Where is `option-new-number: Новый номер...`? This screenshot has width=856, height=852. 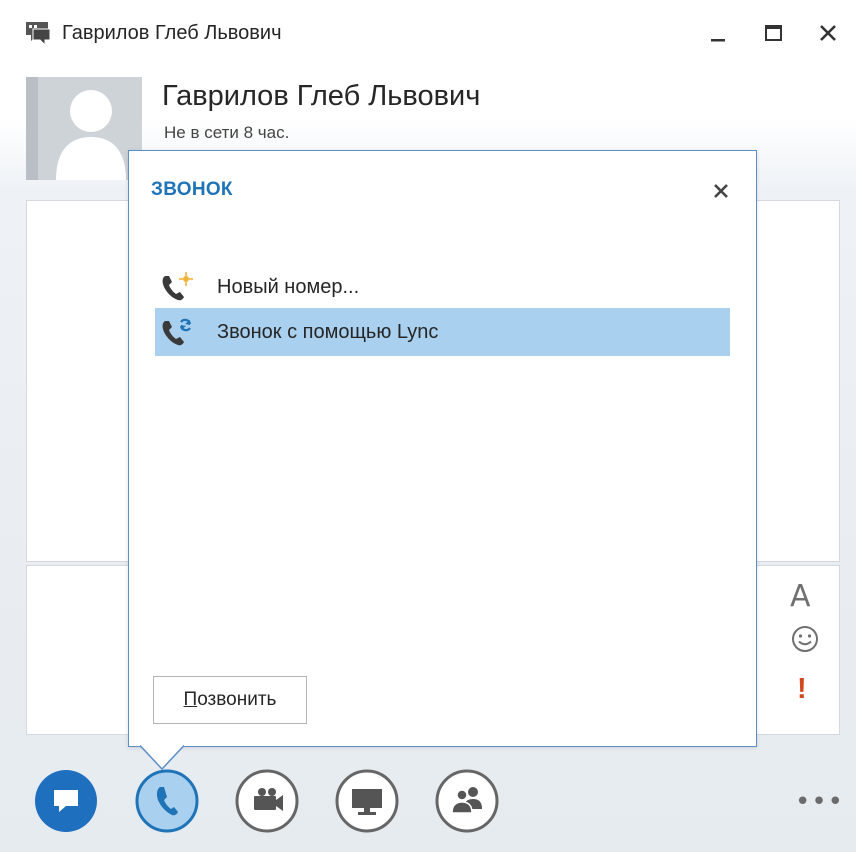
option-new-number: Новый номер... is located at coordinates (442, 287).